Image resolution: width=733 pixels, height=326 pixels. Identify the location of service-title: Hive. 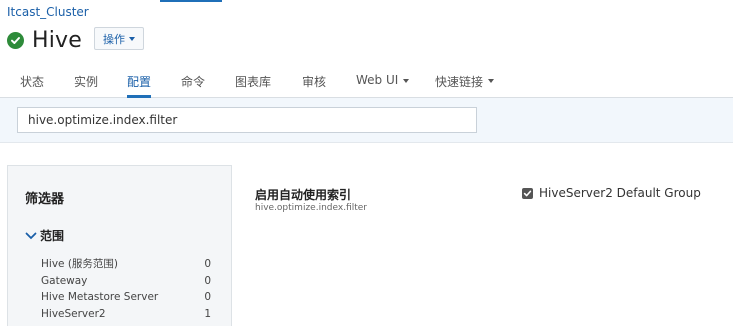
(57, 40).